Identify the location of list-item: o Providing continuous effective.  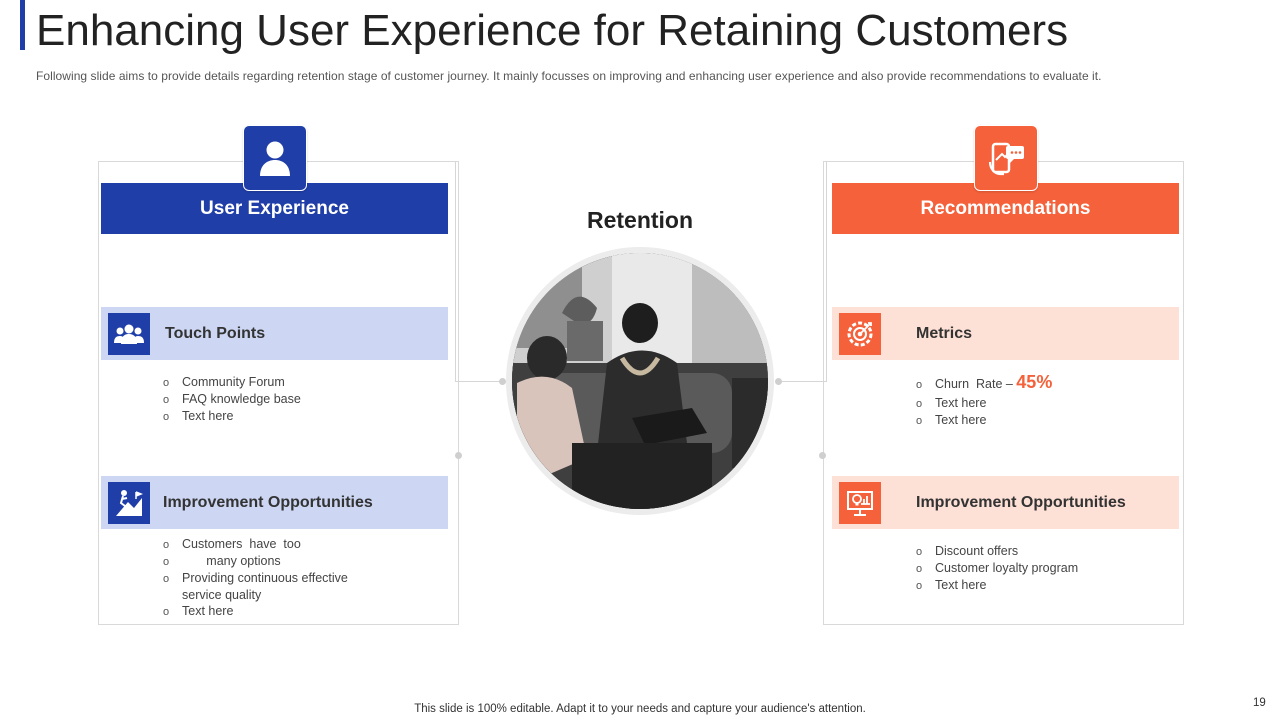
(255, 578).